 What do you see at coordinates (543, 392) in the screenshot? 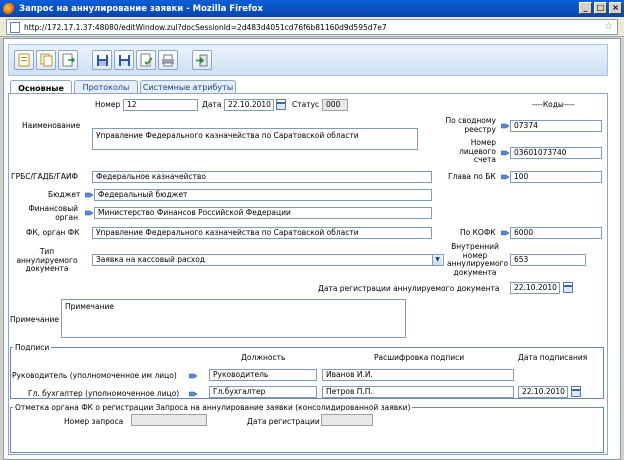
I see `sign-date-field: 22.10.2010` at bounding box center [543, 392].